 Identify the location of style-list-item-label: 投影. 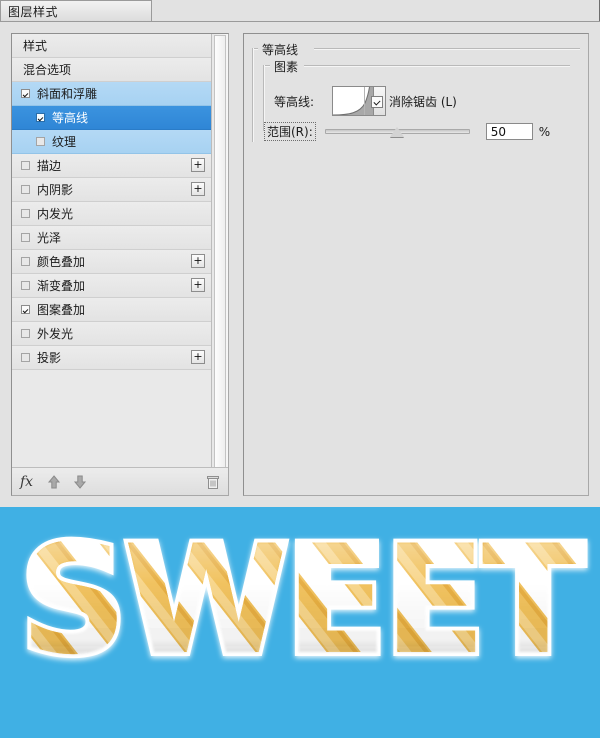
(49, 358).